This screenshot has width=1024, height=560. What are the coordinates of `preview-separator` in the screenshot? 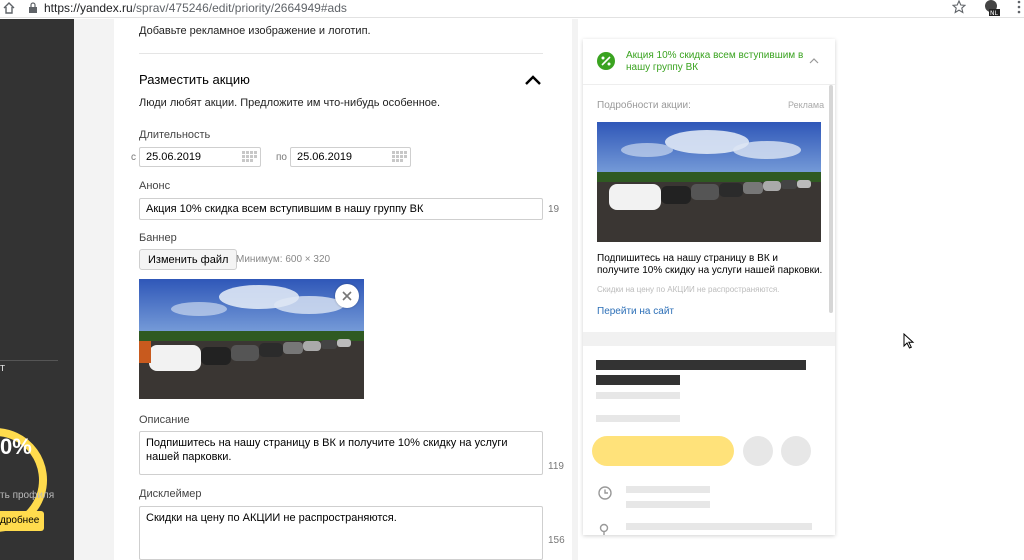 It's located at (709, 339).